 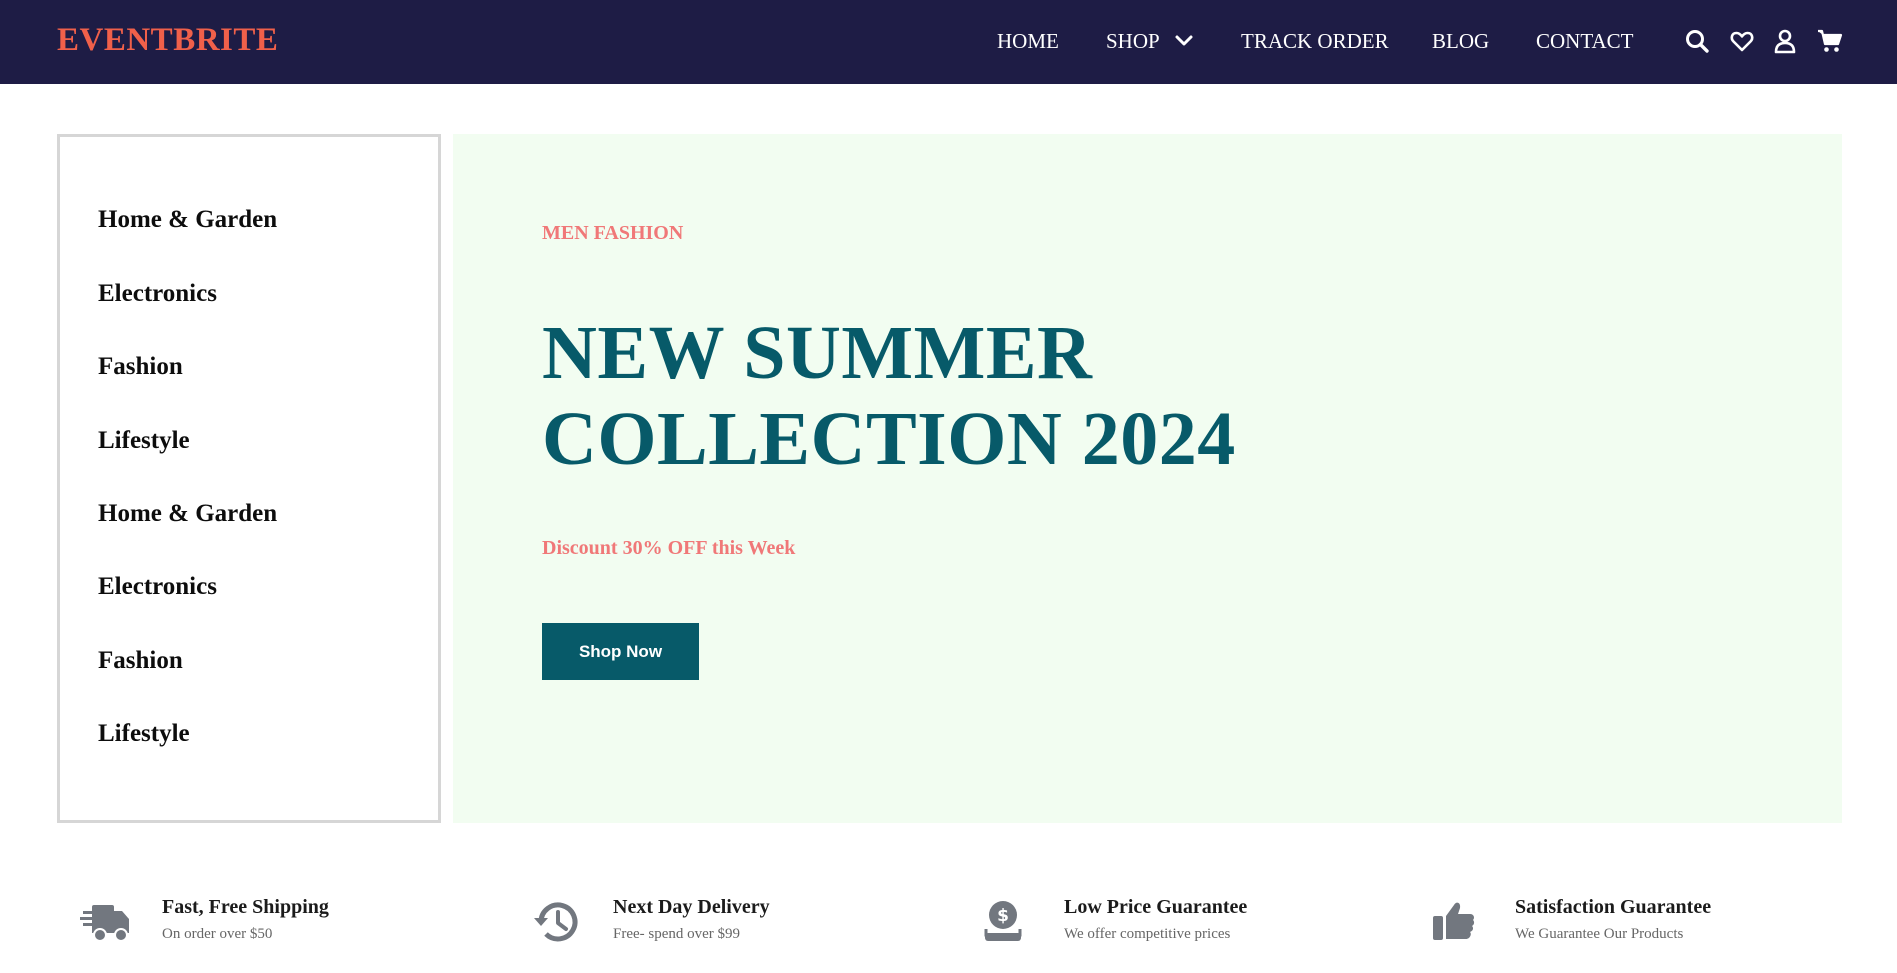 What do you see at coordinates (1460, 41) in the screenshot?
I see `nav-blog: BLOG` at bounding box center [1460, 41].